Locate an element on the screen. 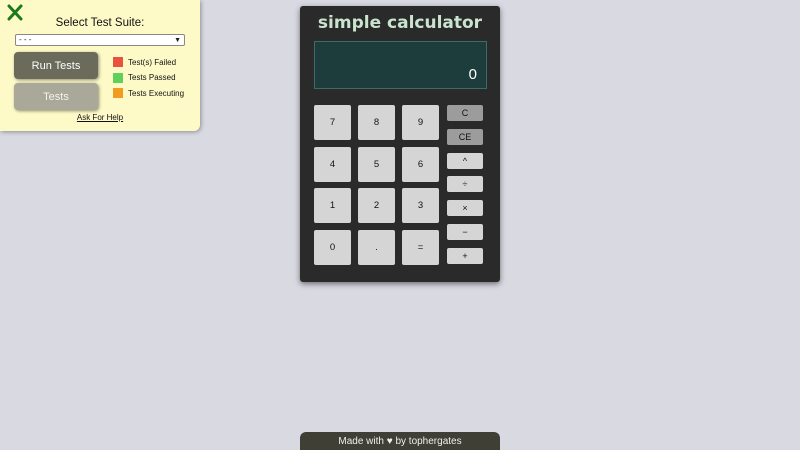 The image size is (800, 450). key-9: 9 is located at coordinates (420, 122).